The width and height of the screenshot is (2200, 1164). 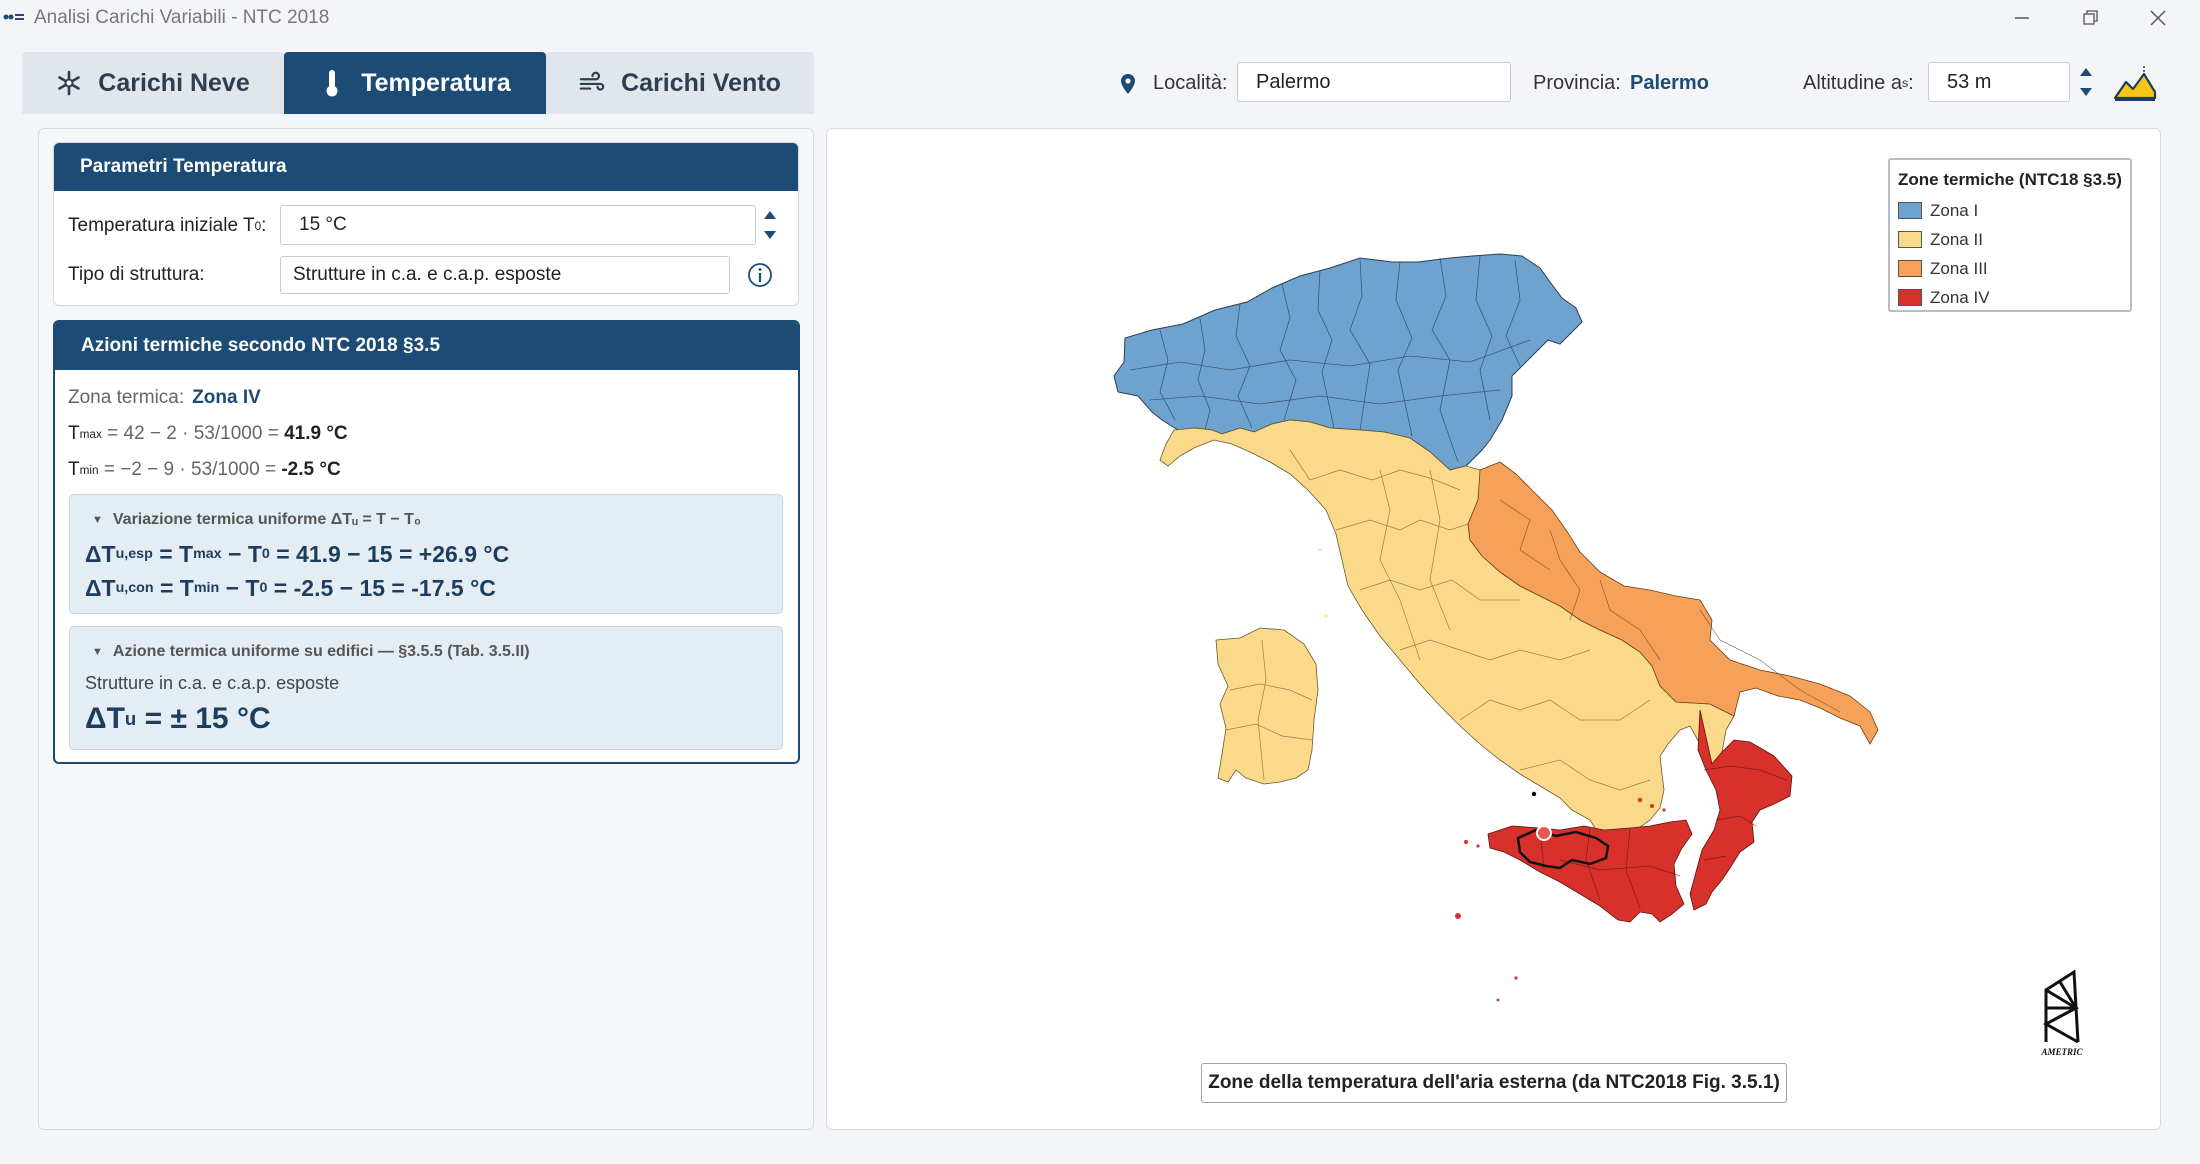 I want to click on tab-bar: Carichi Neve Temperatura Carichi Vento, so click(x=418, y=83).